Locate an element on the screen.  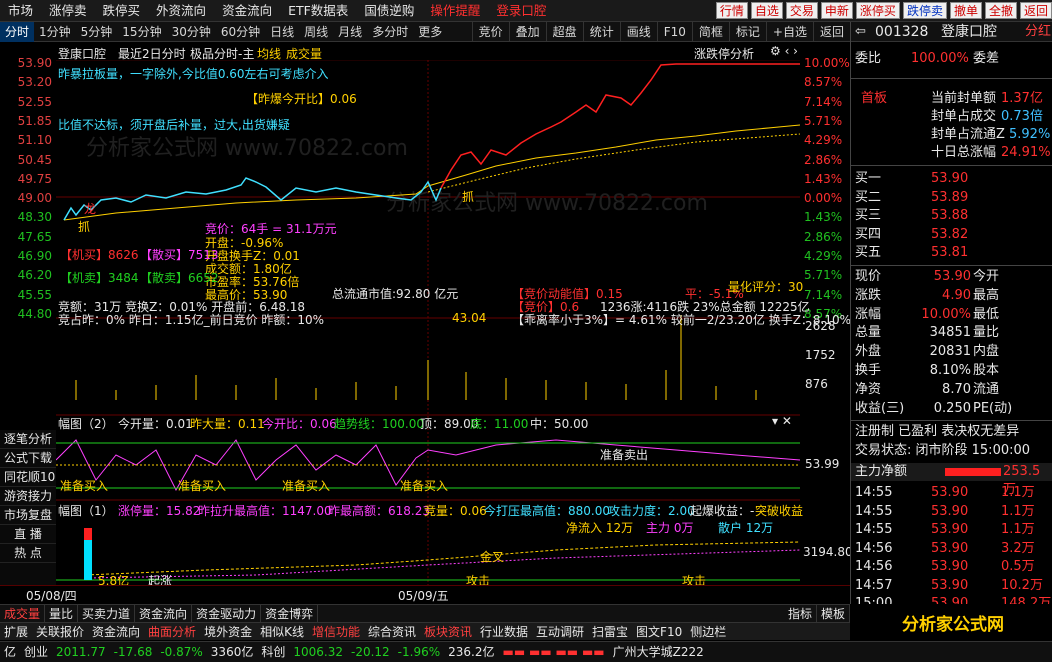
idx3-name: 科创 is located at coordinates (273, 652).